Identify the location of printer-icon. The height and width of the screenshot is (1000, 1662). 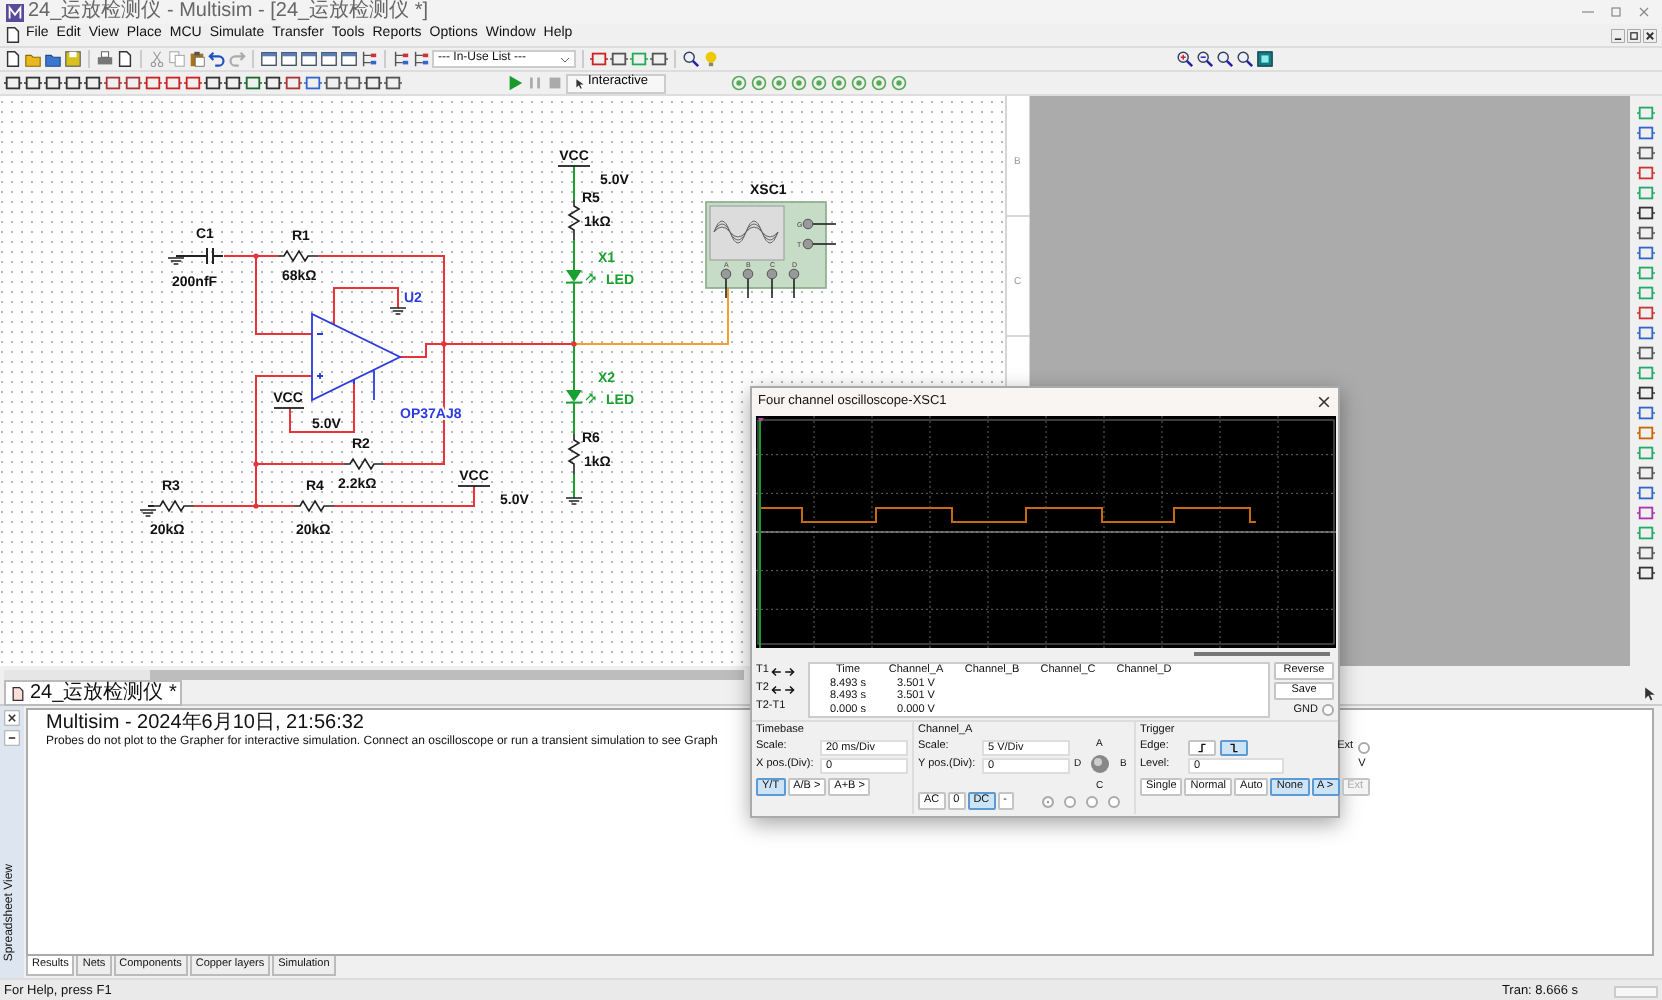
(105, 59).